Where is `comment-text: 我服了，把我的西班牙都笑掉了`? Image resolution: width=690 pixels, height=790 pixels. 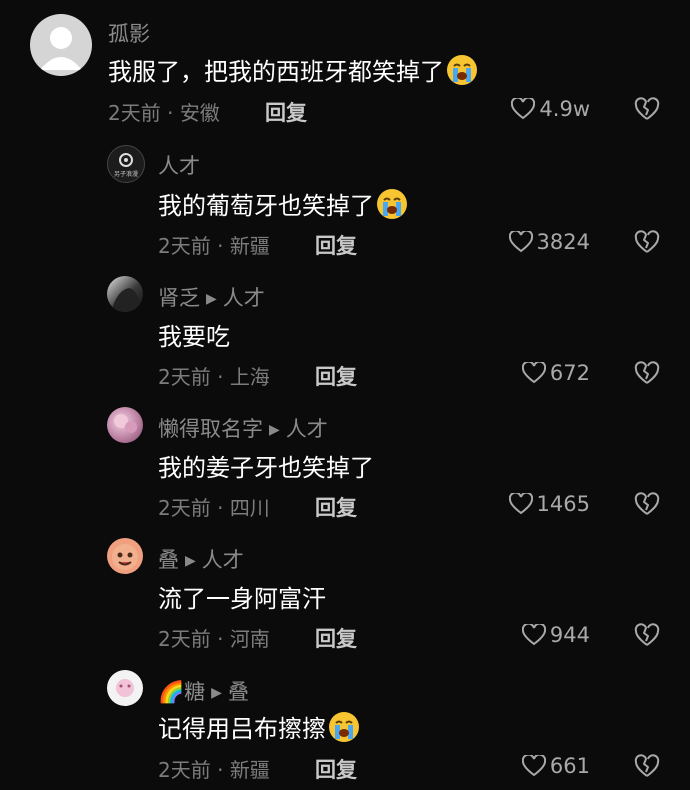
comment-text: 我服了，把我的西班牙都笑掉了 is located at coordinates (293, 70).